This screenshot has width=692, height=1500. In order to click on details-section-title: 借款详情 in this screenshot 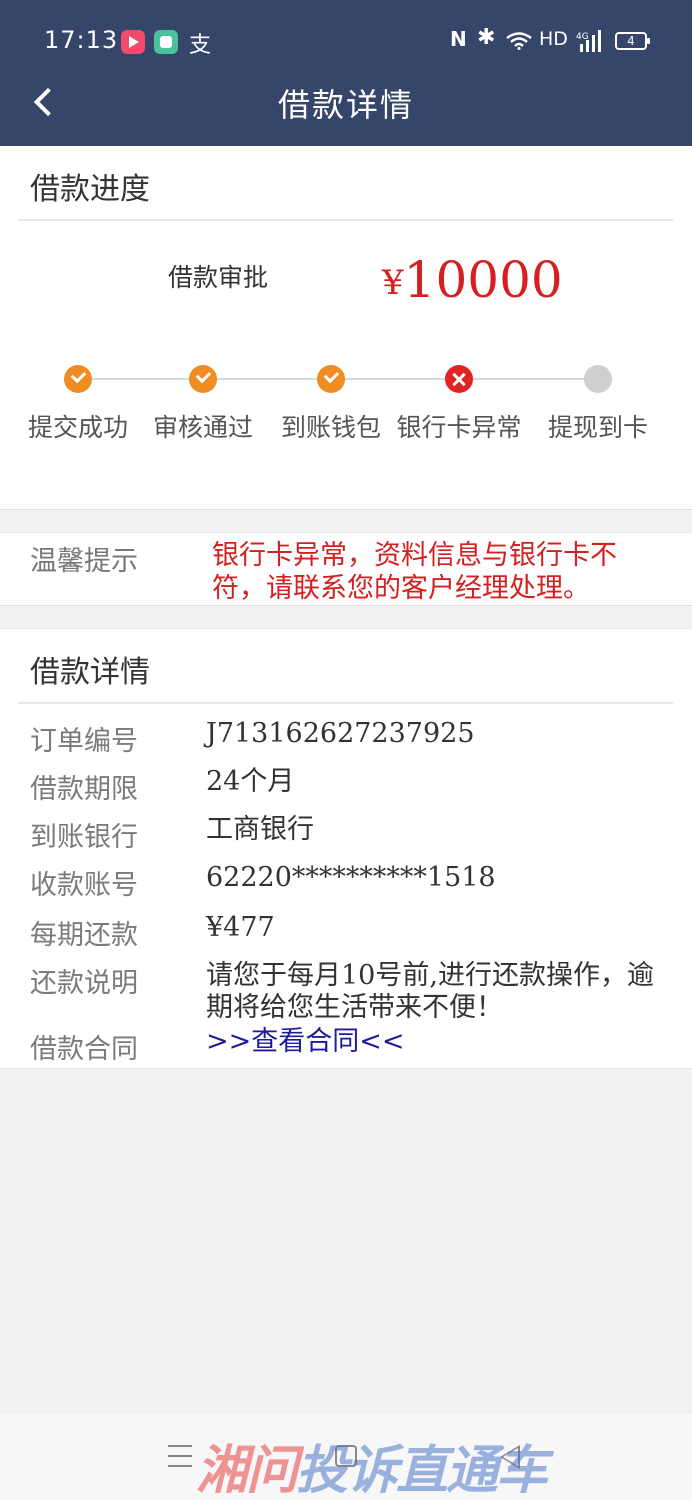, I will do `click(90, 672)`.